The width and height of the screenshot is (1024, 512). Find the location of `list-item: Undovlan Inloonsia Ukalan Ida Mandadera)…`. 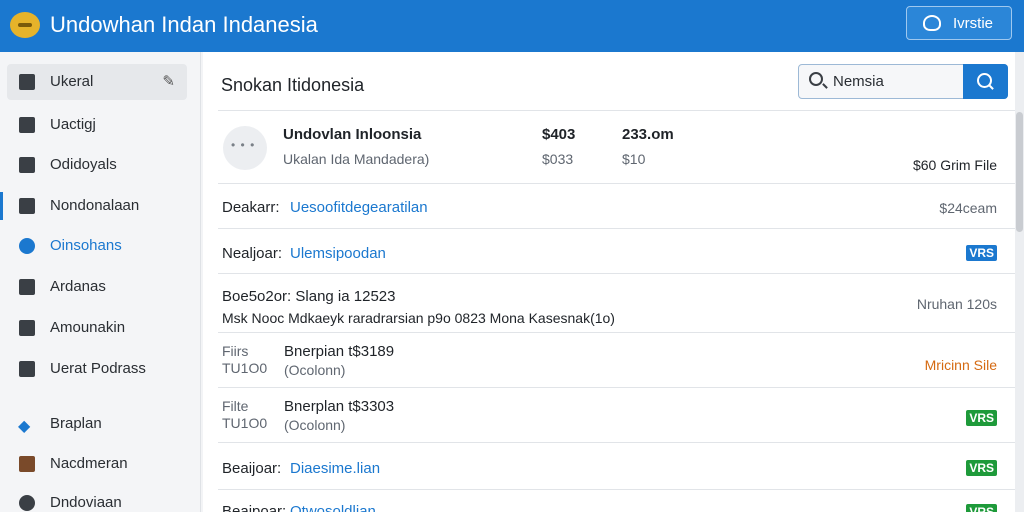

list-item: Undovlan Inloonsia Ukalan Ida Mandadera)… is located at coordinates (616, 148).